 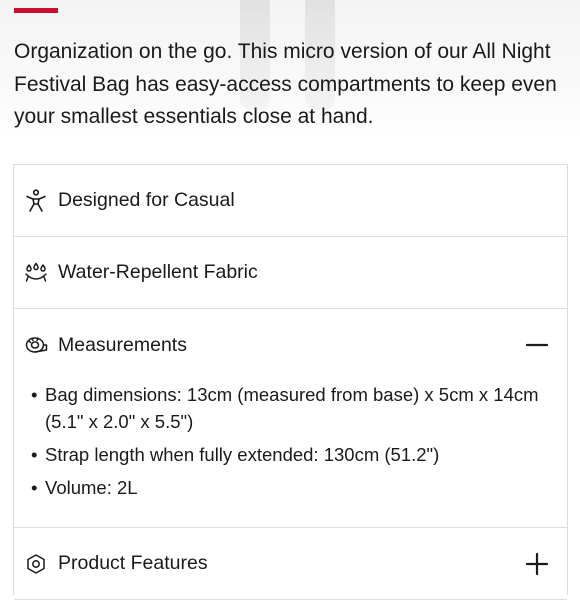 I want to click on accordion-label: Product Features, so click(x=133, y=563).